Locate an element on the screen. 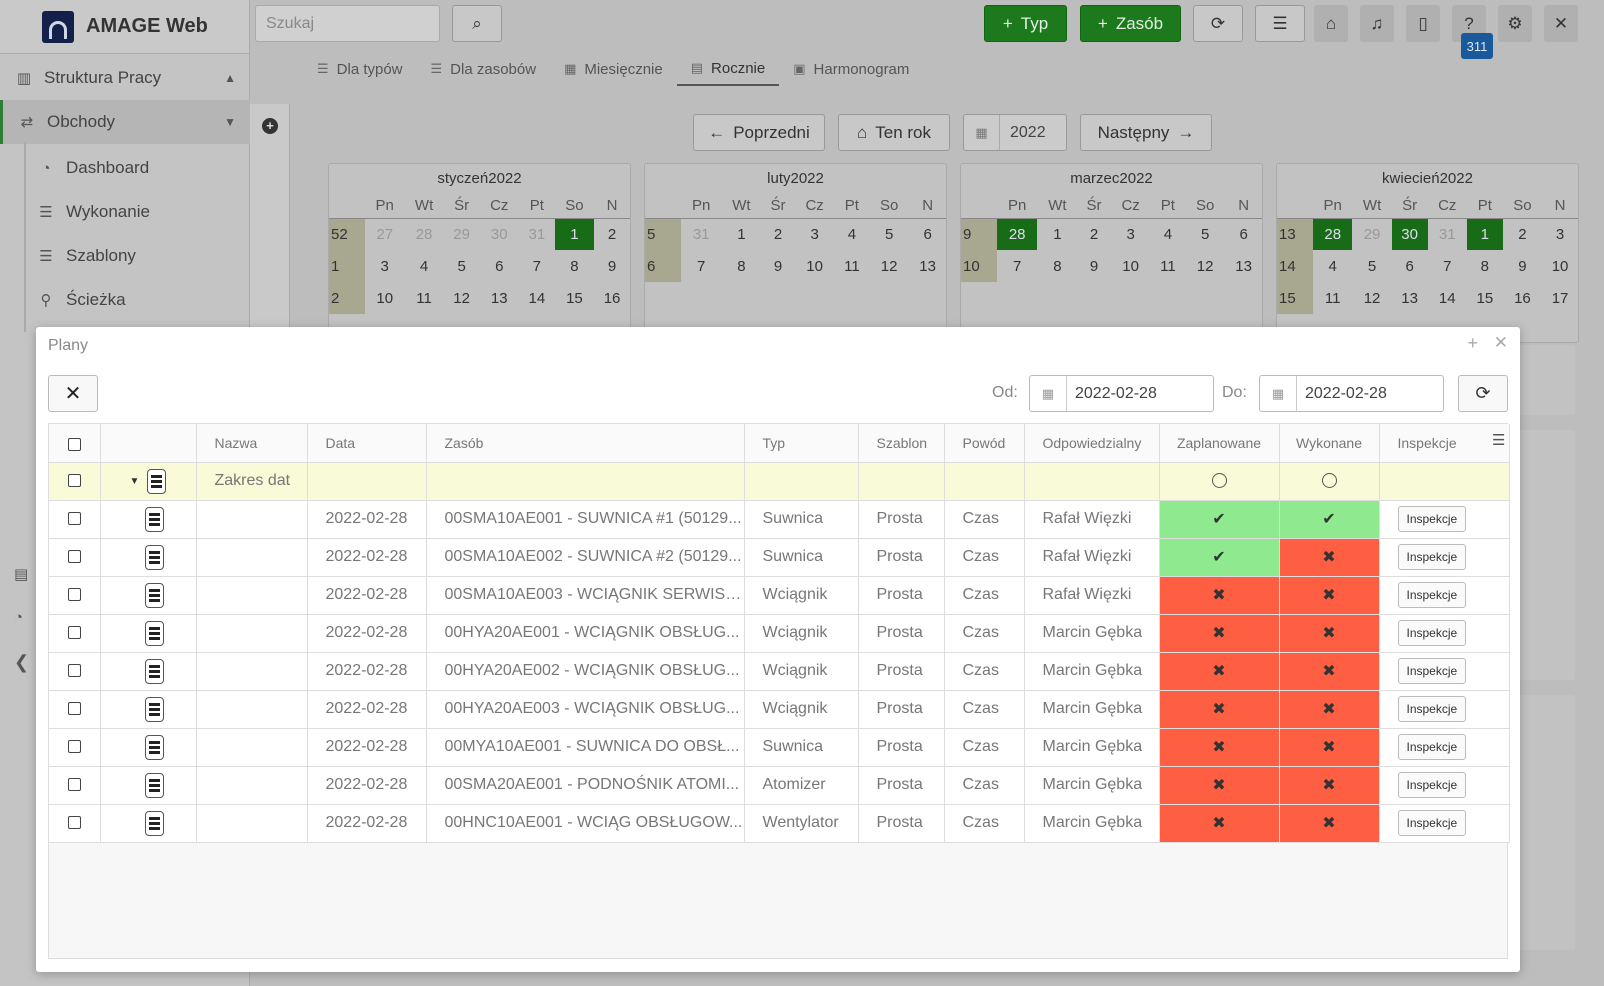  calendar-day: 5 is located at coordinates (1371, 266).